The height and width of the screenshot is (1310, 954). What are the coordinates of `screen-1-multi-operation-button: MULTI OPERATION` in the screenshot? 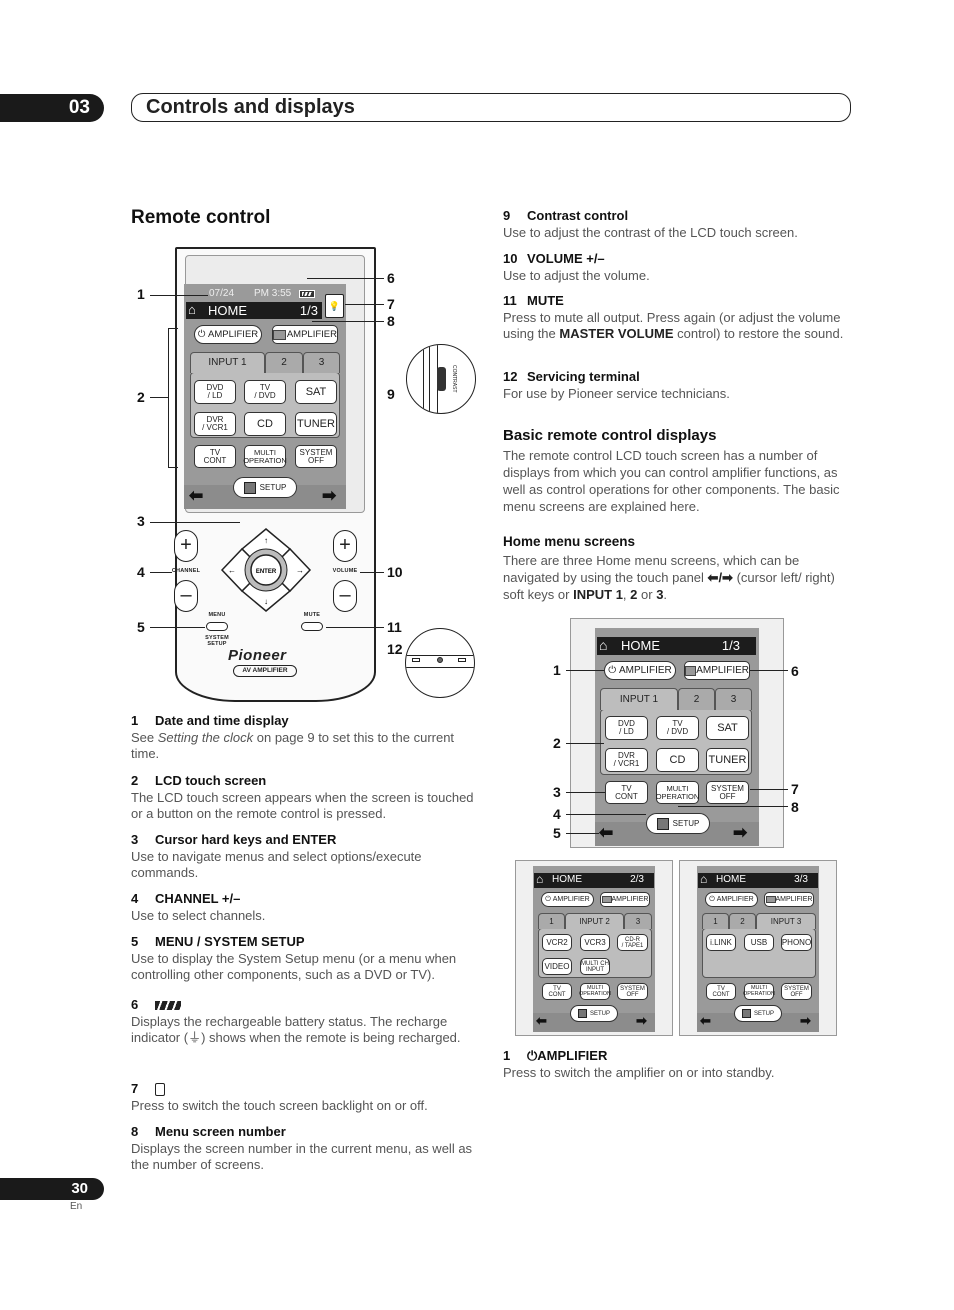 It's located at (677, 792).